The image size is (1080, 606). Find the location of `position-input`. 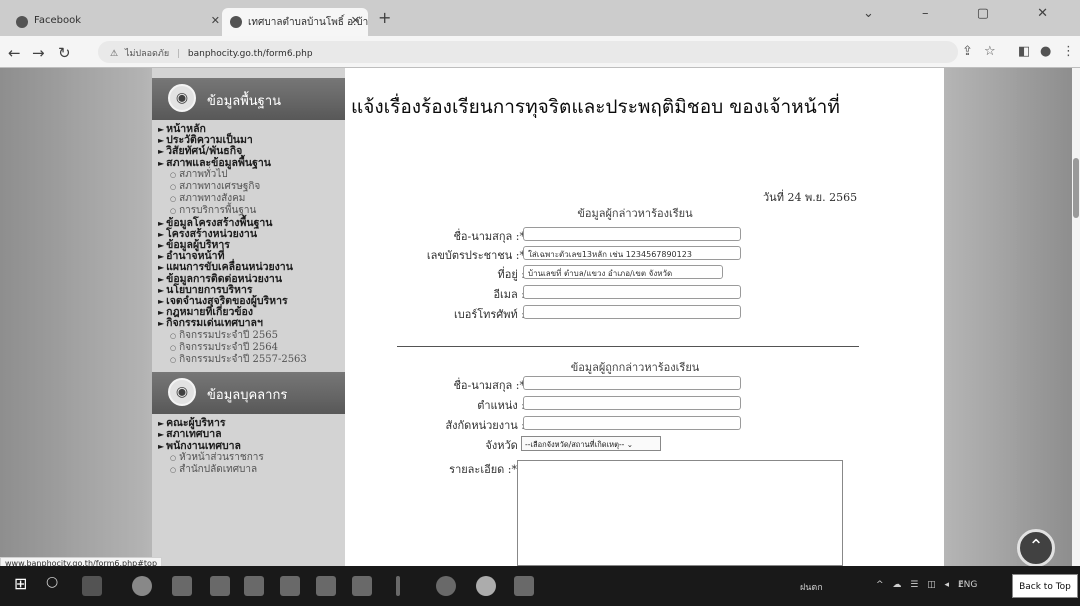

position-input is located at coordinates (632, 403).